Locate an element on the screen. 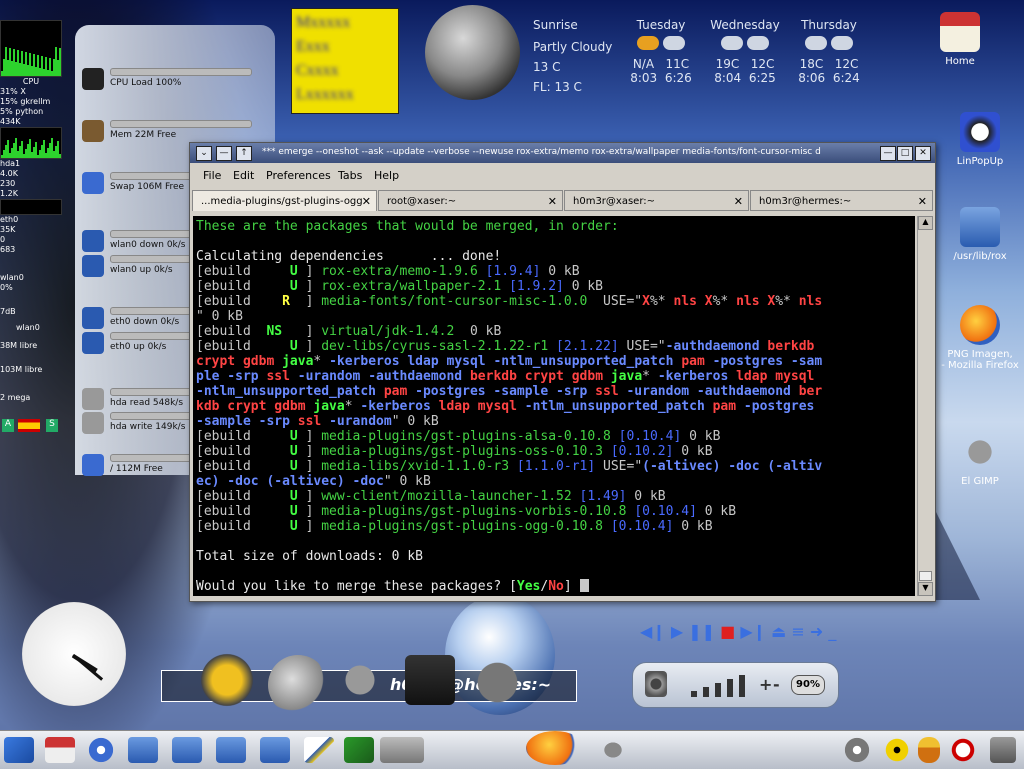 The height and width of the screenshot is (769, 1024). sticky-note: Mxxxxx Exxx Cxxxx Lxxxxxx is located at coordinates (345, 61).